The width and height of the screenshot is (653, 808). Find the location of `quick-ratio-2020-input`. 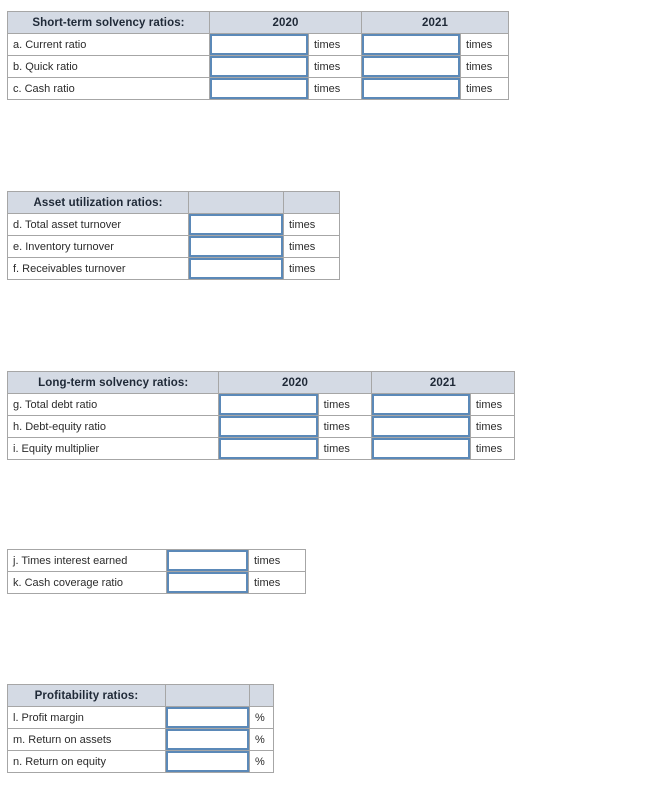

quick-ratio-2020-input is located at coordinates (259, 66).